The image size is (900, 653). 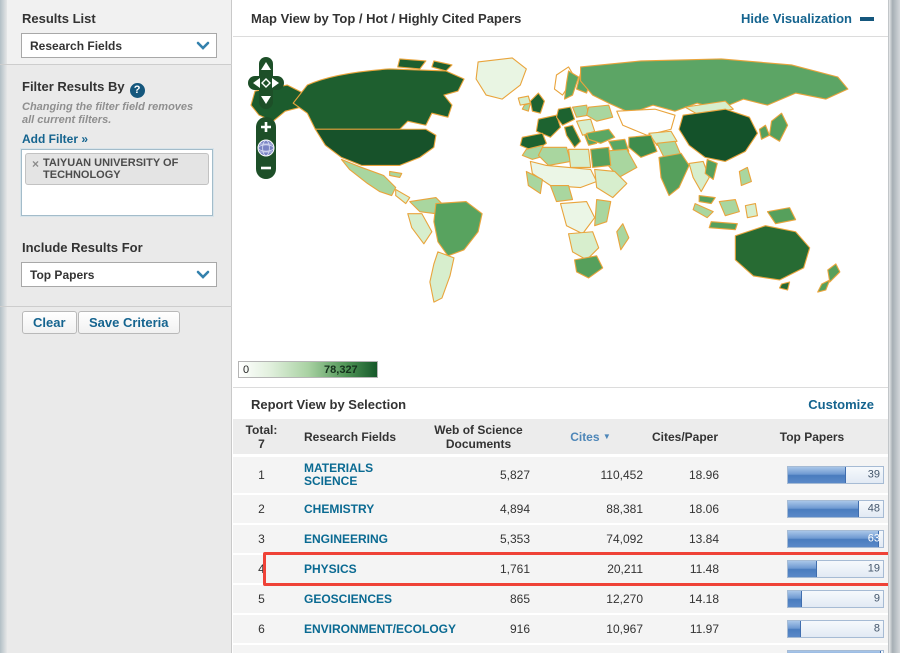 What do you see at coordinates (807, 18) in the screenshot?
I see `hide-visualization-link: Hide Visualization` at bounding box center [807, 18].